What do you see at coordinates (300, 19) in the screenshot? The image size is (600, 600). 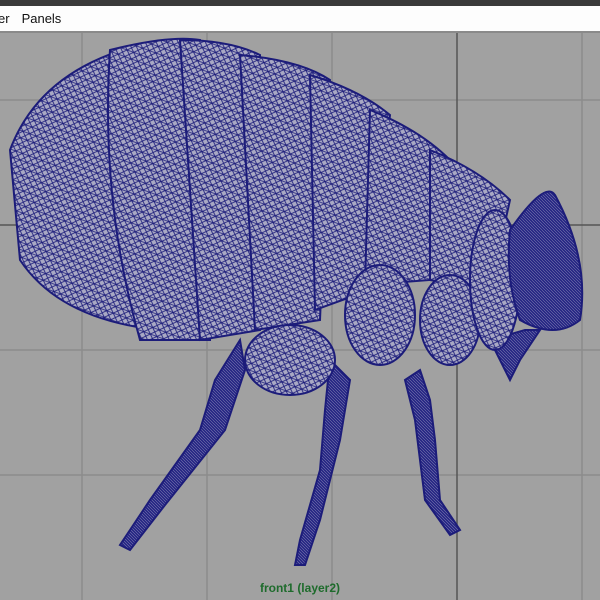 I see `panel-menubar: er Panels` at bounding box center [300, 19].